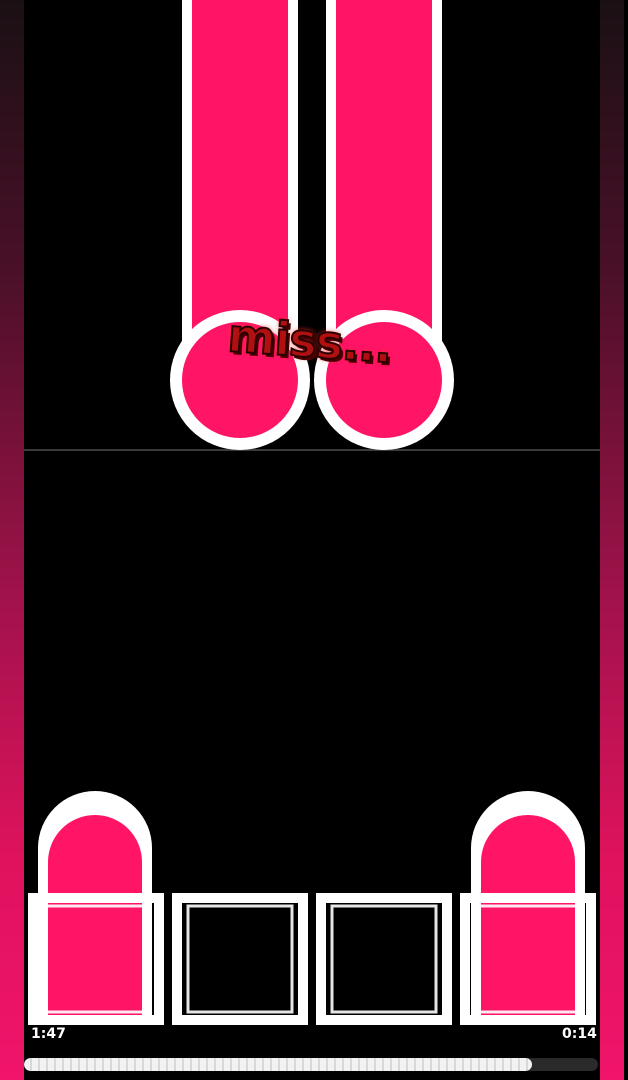 The image size is (628, 1080). What do you see at coordinates (48, 1034) in the screenshot?
I see `time-elapsed: 1:47` at bounding box center [48, 1034].